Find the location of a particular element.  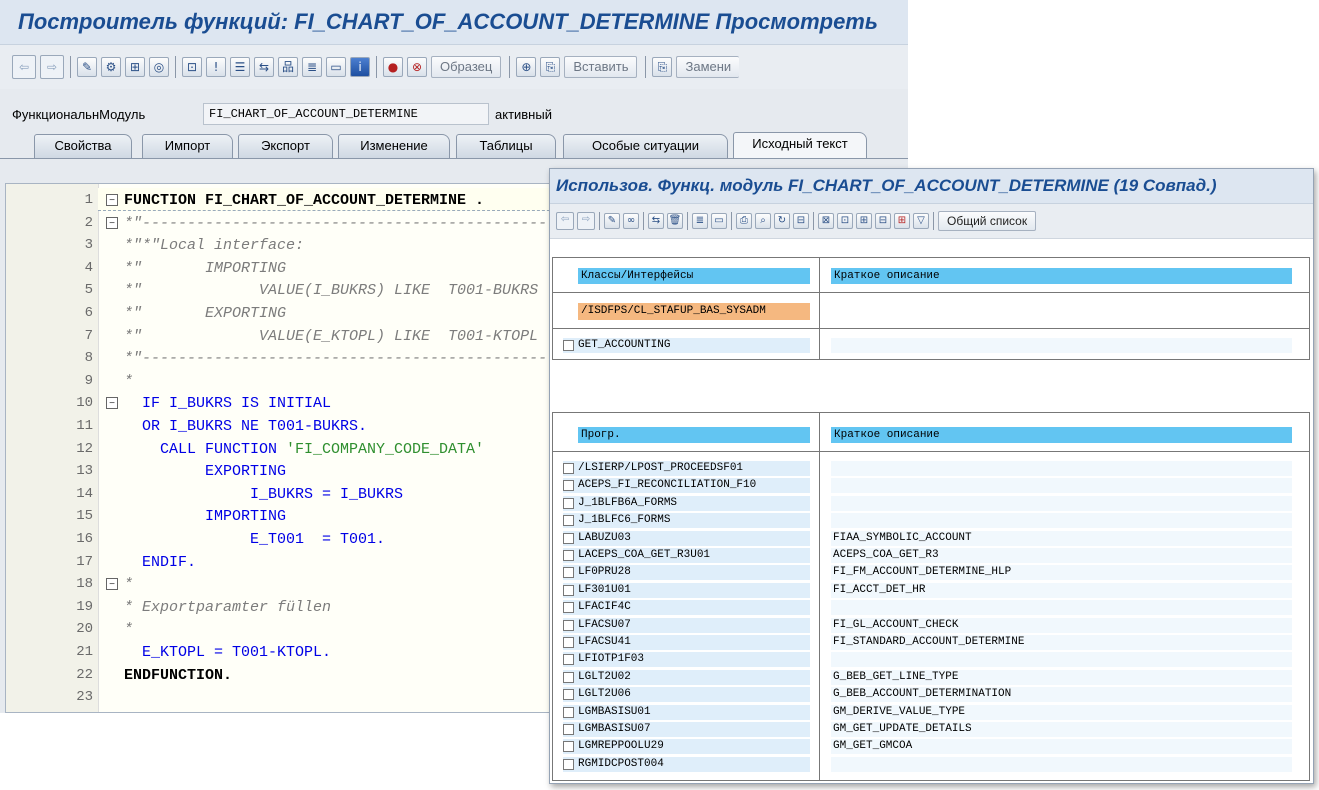

list-item: ACEPS_FI_RECONCILIATION_F10 is located at coordinates (686, 486).